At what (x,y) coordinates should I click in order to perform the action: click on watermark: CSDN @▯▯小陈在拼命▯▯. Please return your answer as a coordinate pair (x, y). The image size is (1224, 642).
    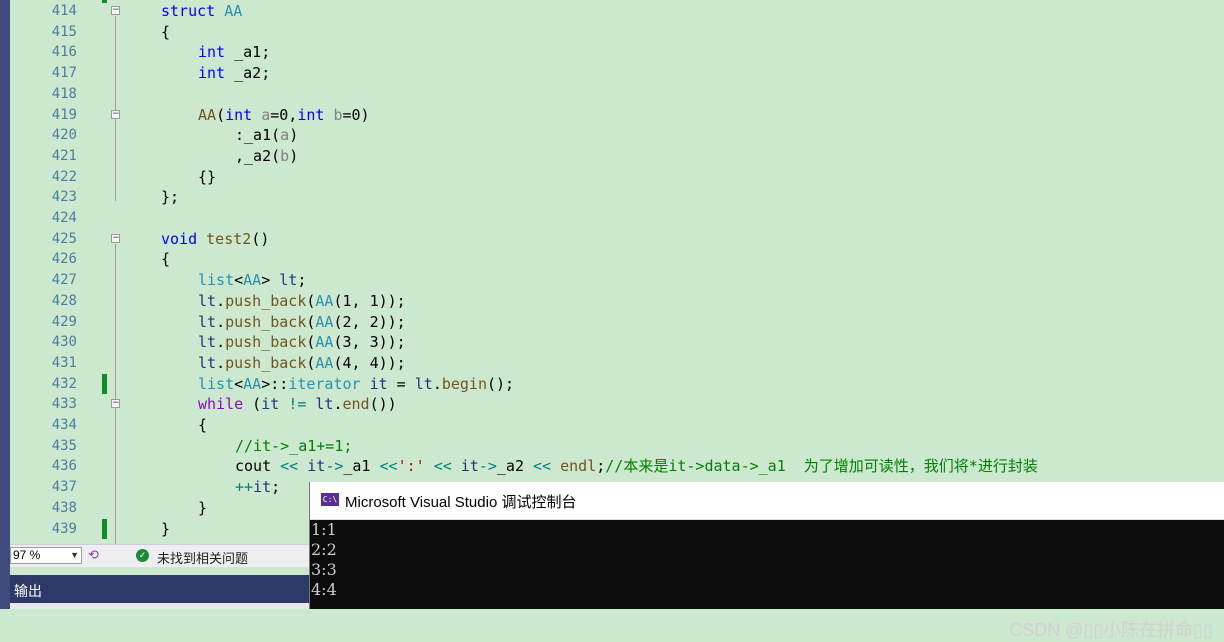
    Looking at the image, I should click on (1111, 630).